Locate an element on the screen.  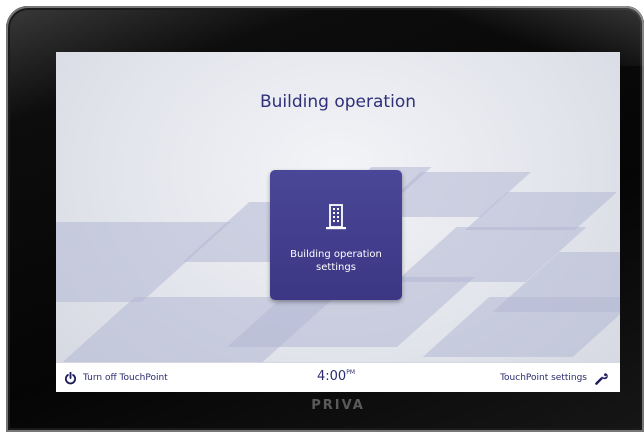
clock-time: 4:00 is located at coordinates (332, 376).